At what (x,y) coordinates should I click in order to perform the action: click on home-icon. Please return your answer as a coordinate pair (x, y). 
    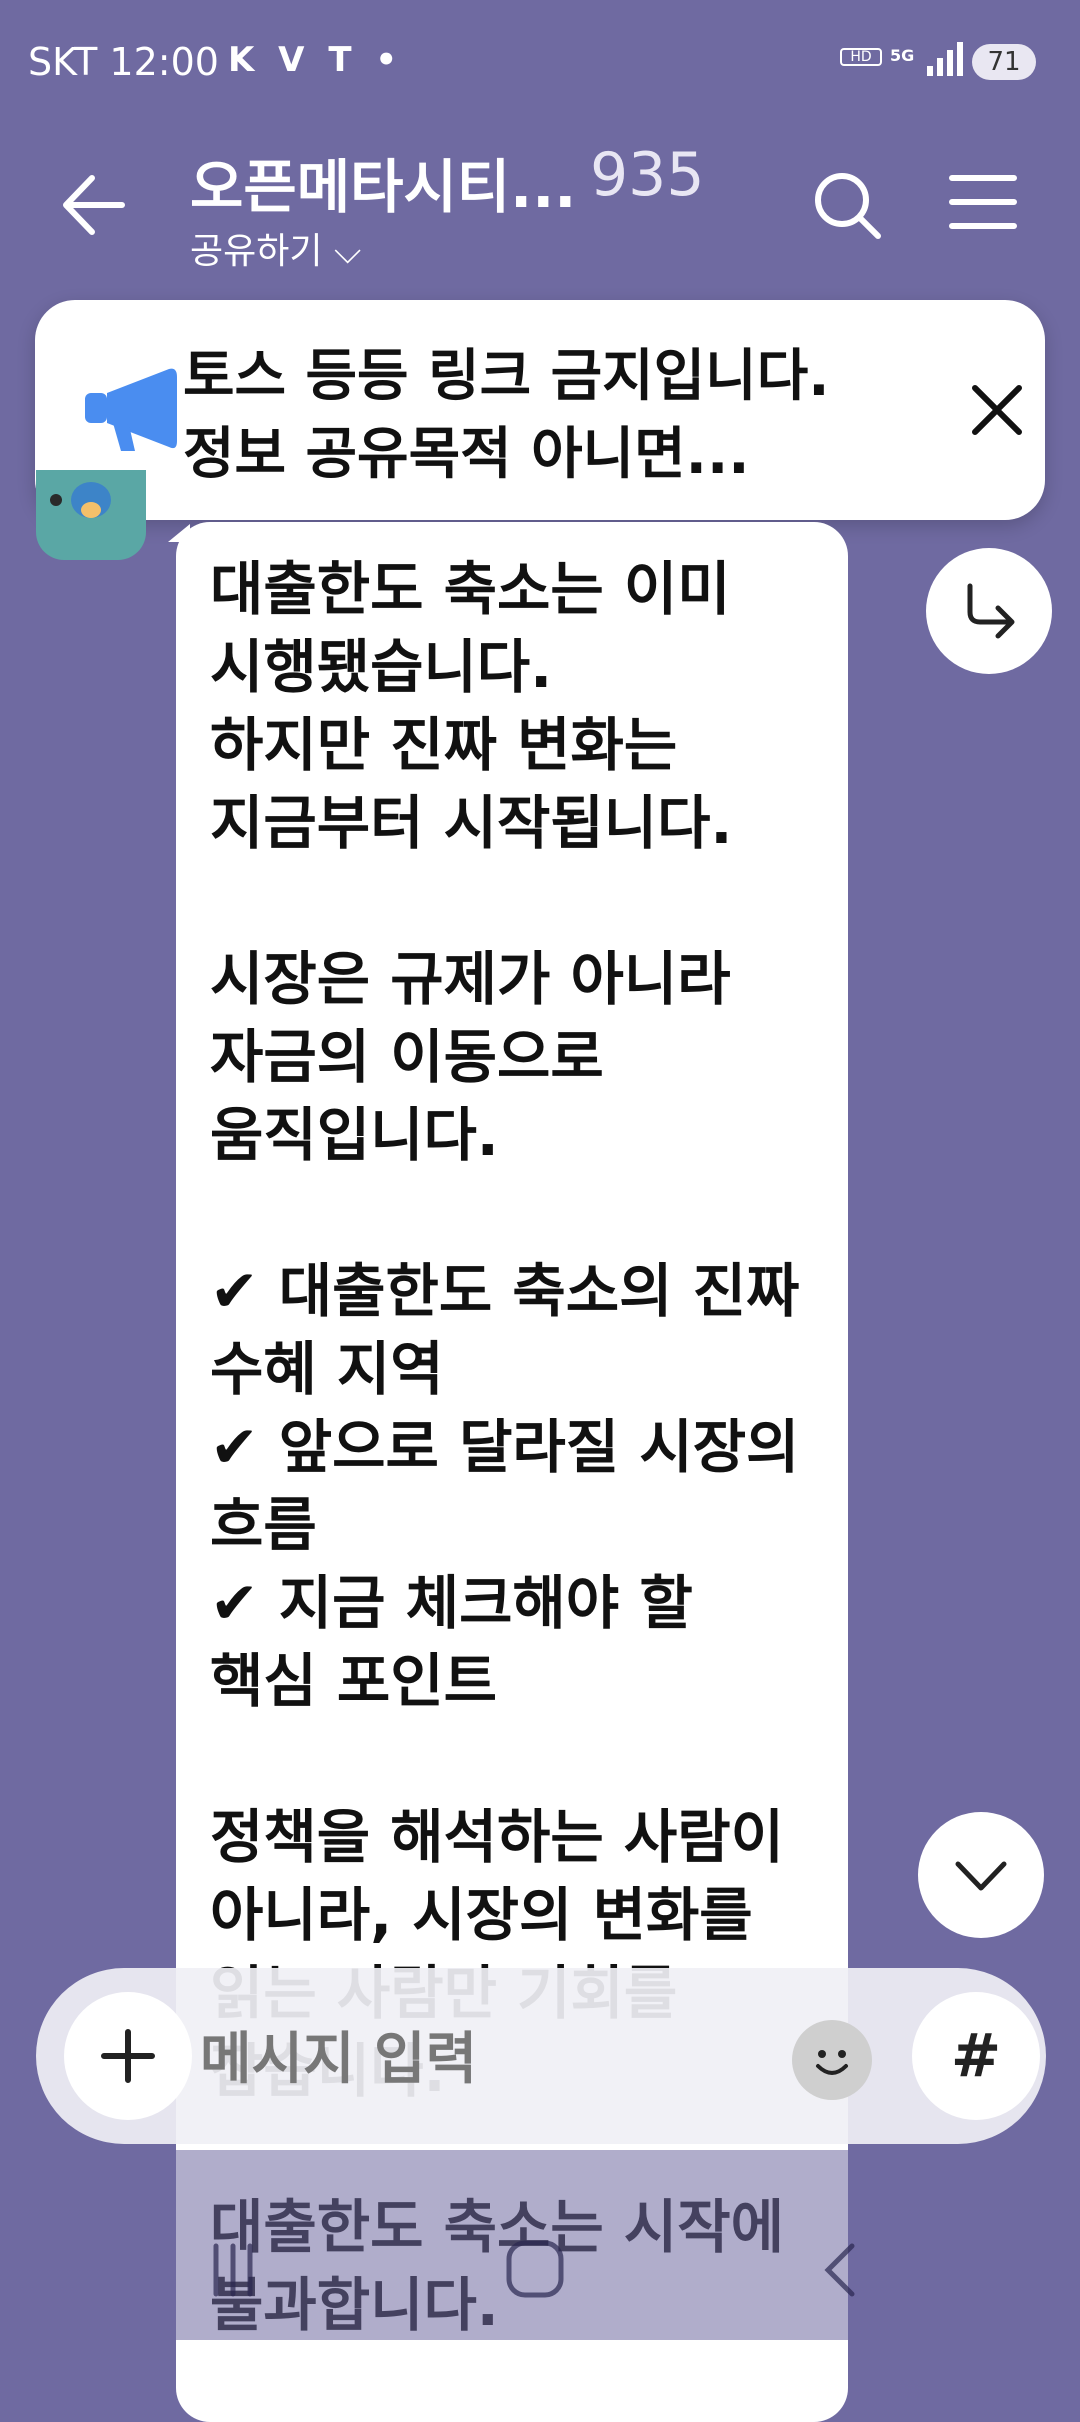
    Looking at the image, I should click on (535, 2269).